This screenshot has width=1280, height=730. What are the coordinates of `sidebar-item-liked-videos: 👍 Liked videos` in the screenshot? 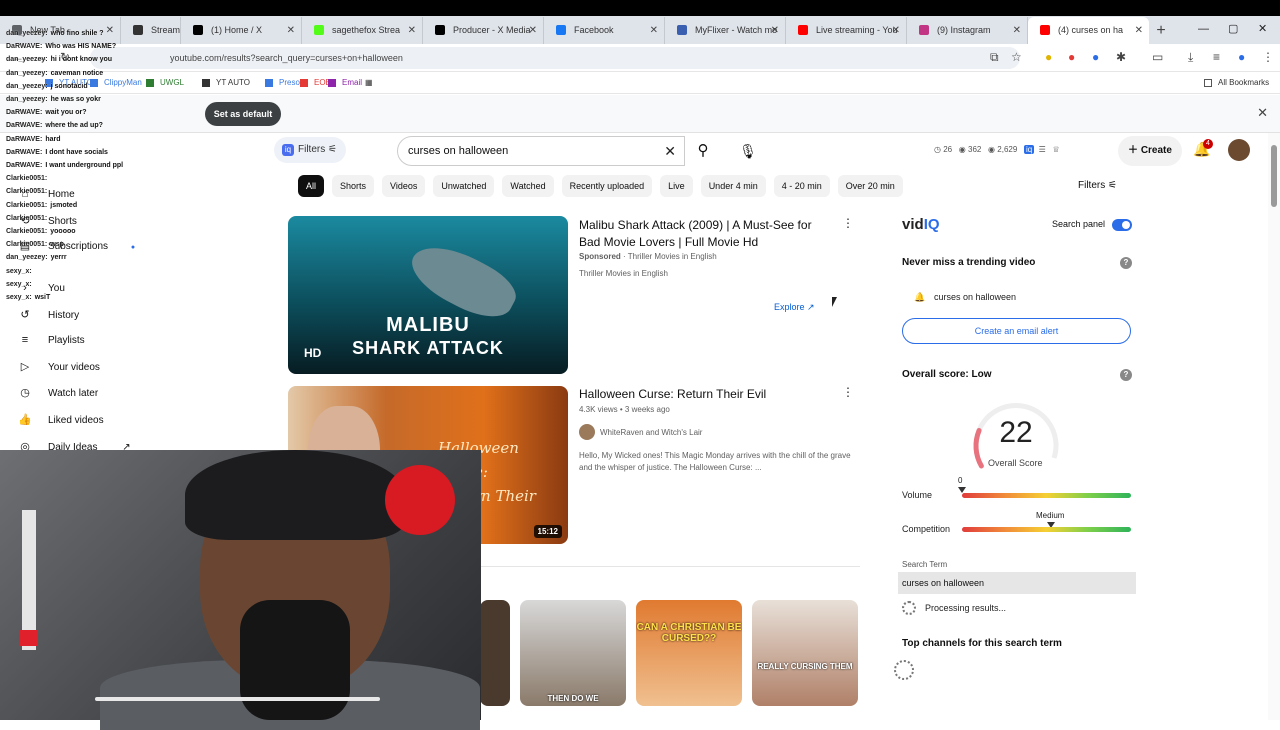 It's located at (60, 419).